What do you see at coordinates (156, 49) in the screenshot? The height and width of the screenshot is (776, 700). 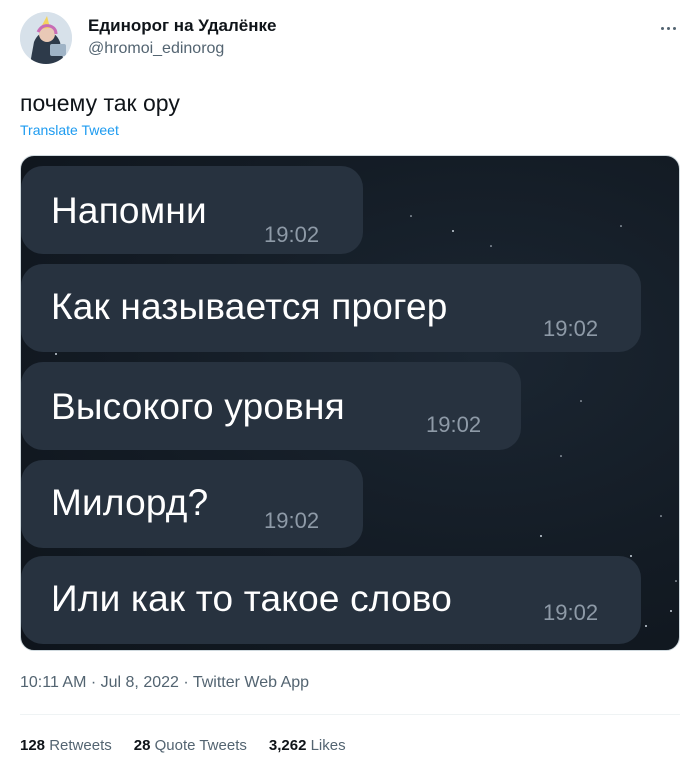 I see `author-handle: @hromoi_edinorog` at bounding box center [156, 49].